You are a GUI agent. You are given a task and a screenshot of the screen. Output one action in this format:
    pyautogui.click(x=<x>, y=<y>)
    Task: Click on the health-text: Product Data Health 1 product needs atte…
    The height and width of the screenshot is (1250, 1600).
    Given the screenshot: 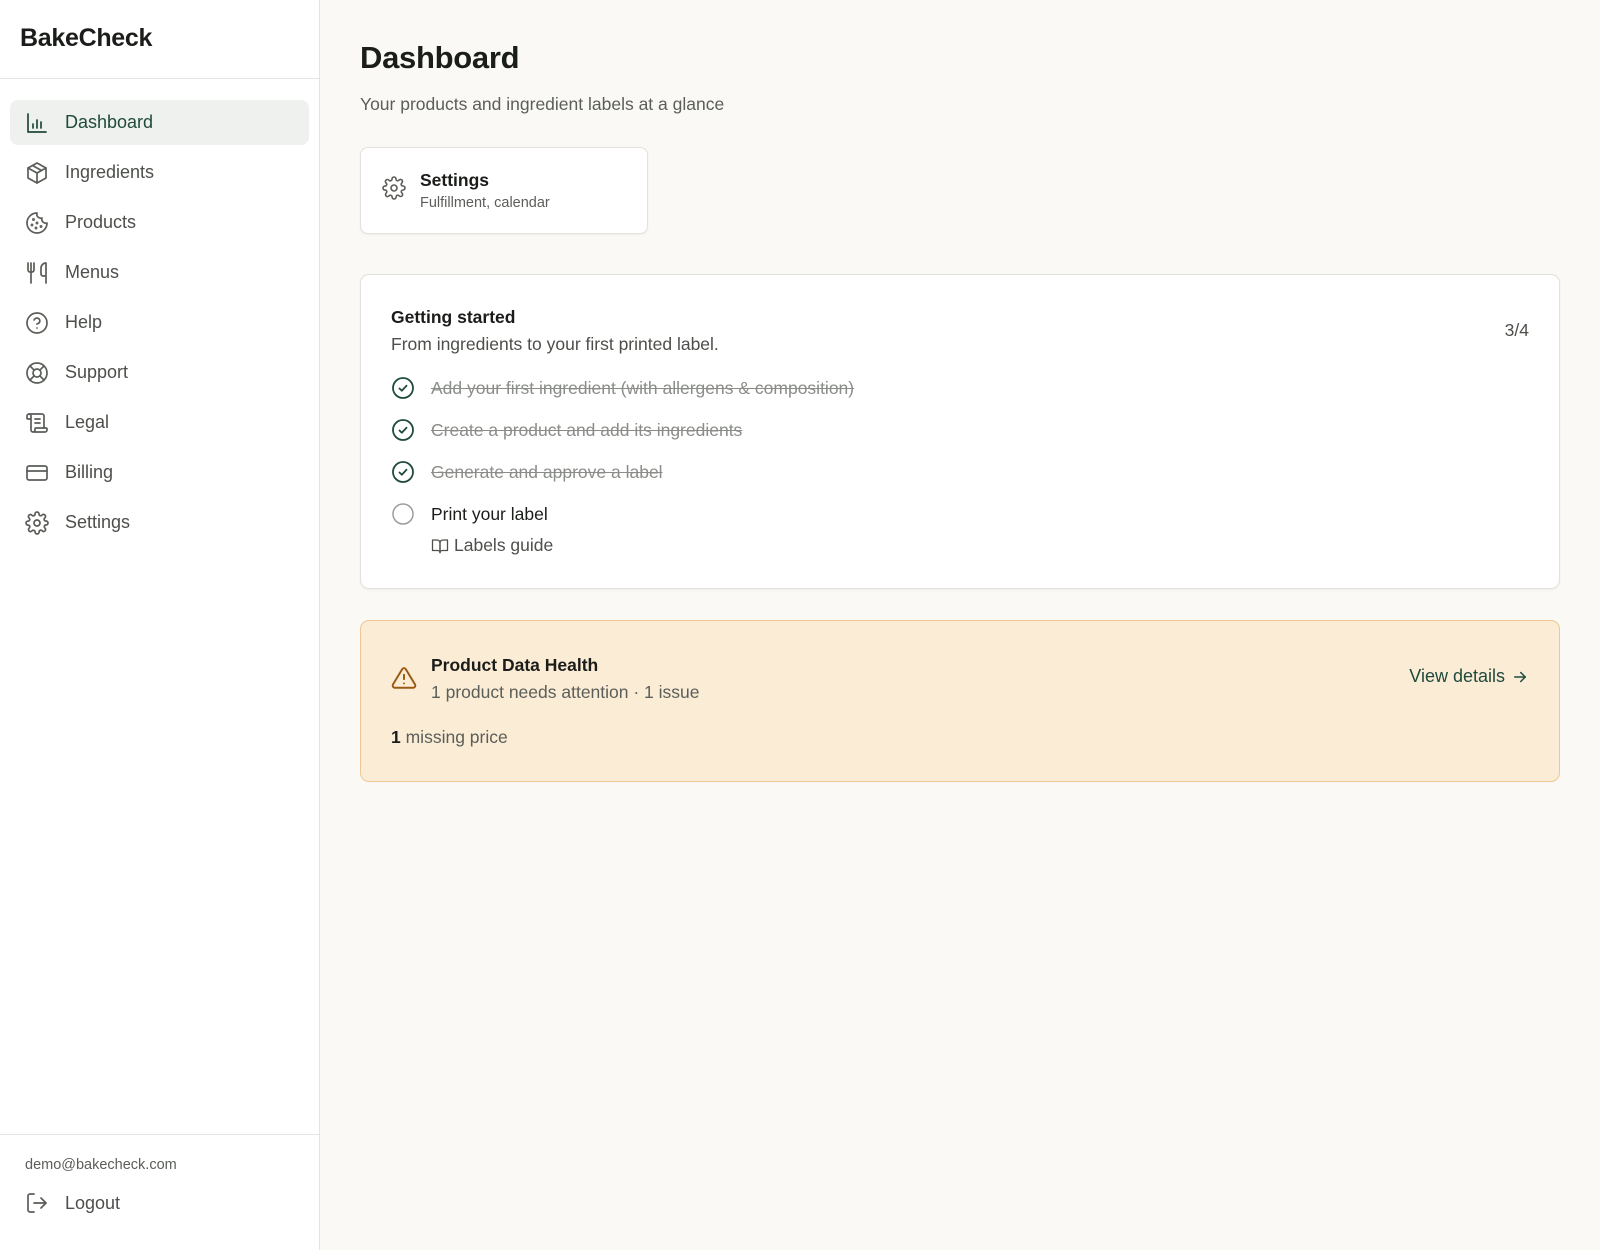 What is the action you would take?
    pyautogui.click(x=565, y=679)
    